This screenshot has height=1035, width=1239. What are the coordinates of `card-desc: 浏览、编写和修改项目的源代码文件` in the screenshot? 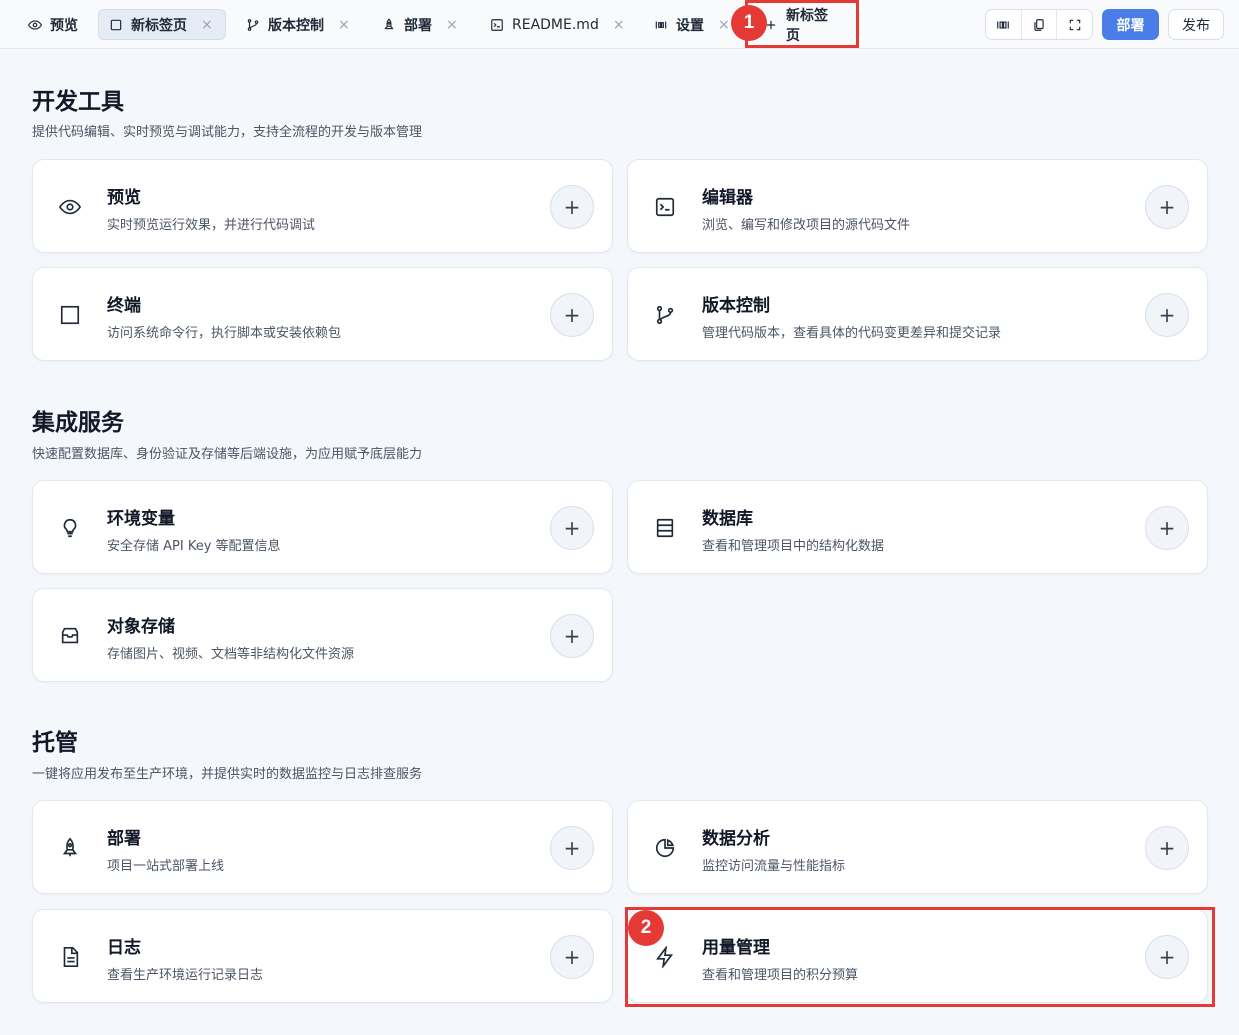 It's located at (806, 225).